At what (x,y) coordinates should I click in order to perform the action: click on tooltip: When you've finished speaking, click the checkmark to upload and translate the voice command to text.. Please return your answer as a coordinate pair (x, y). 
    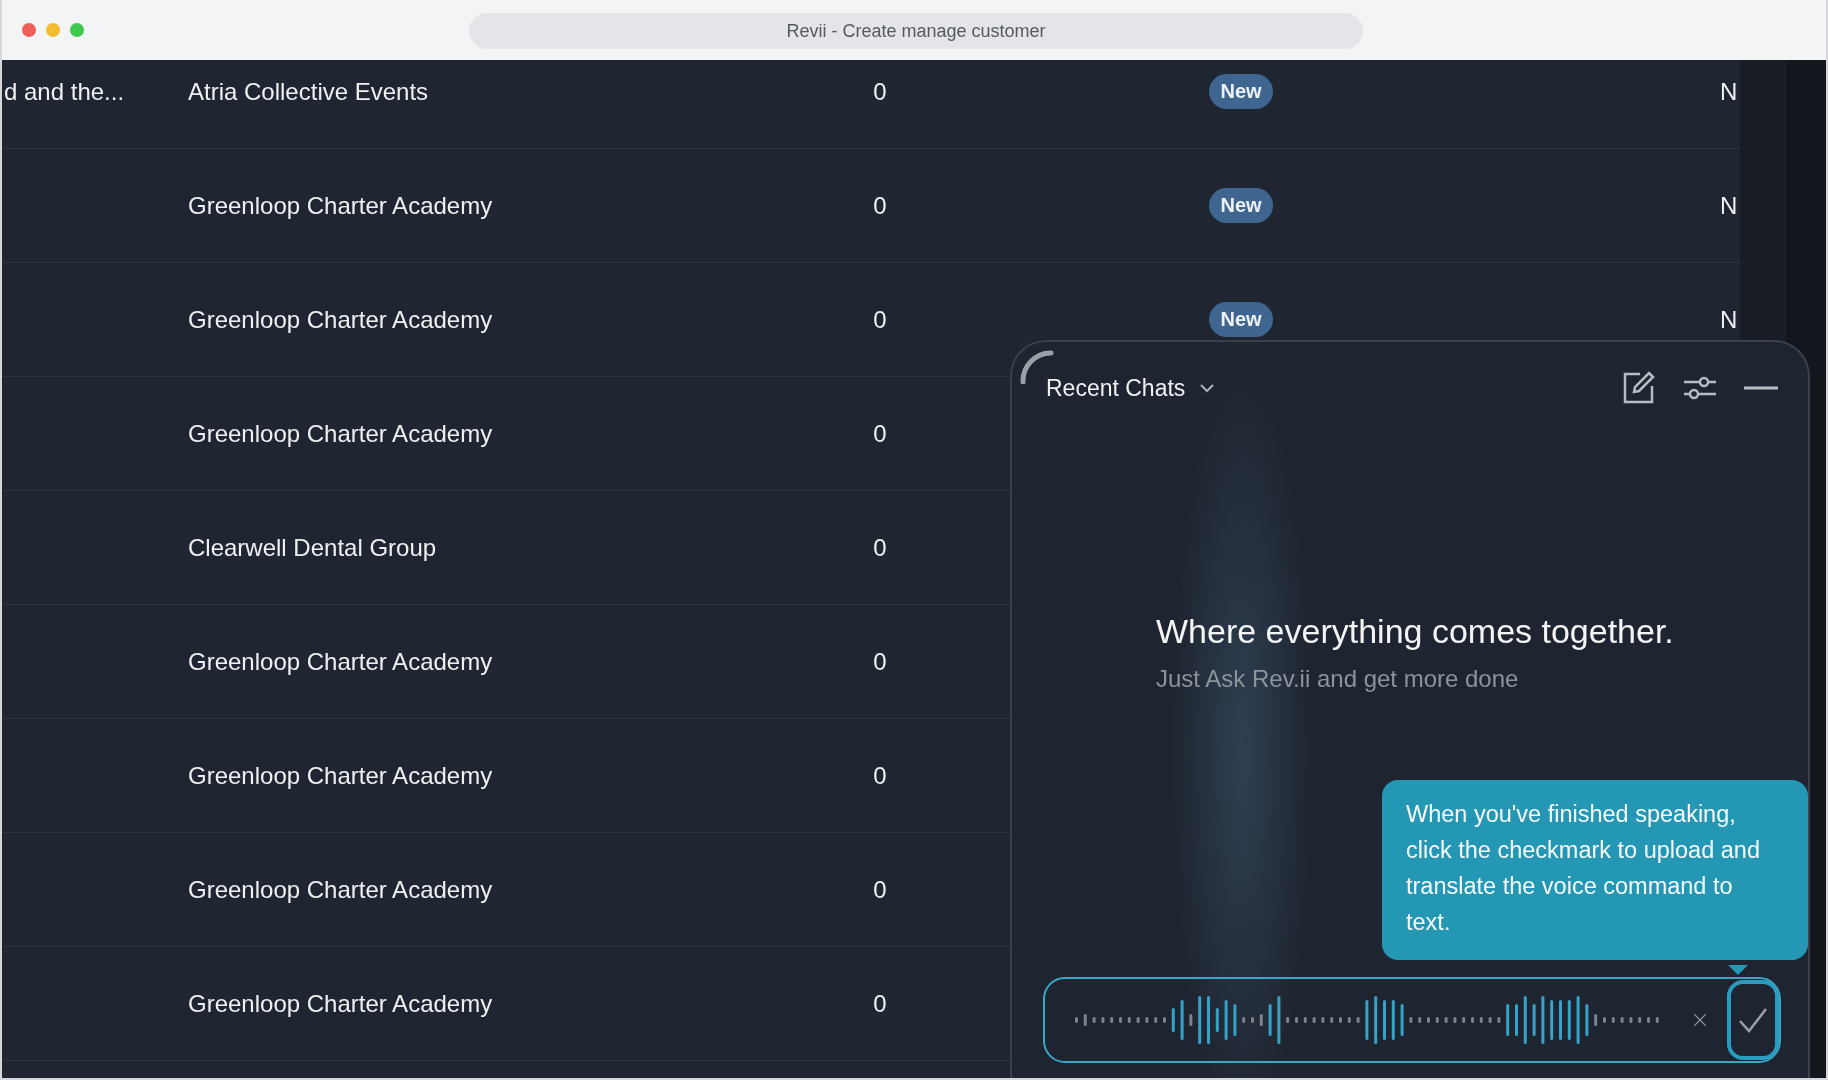
    Looking at the image, I should click on (1595, 870).